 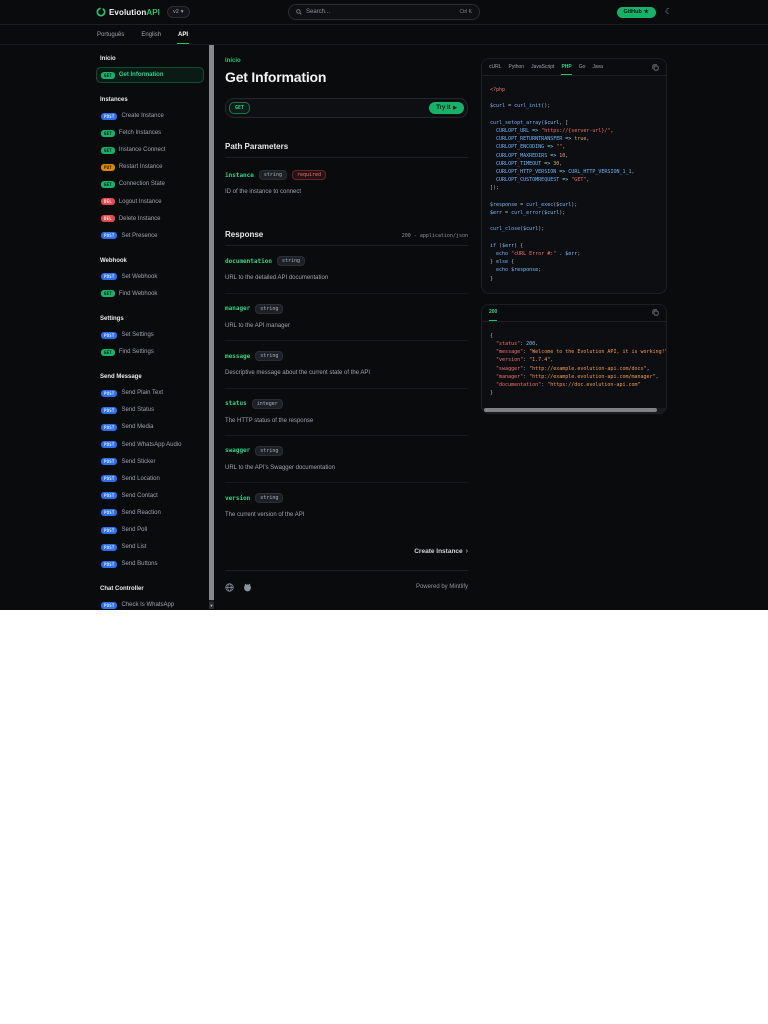 I want to click on field-header: swagger string, so click(x=346, y=450).